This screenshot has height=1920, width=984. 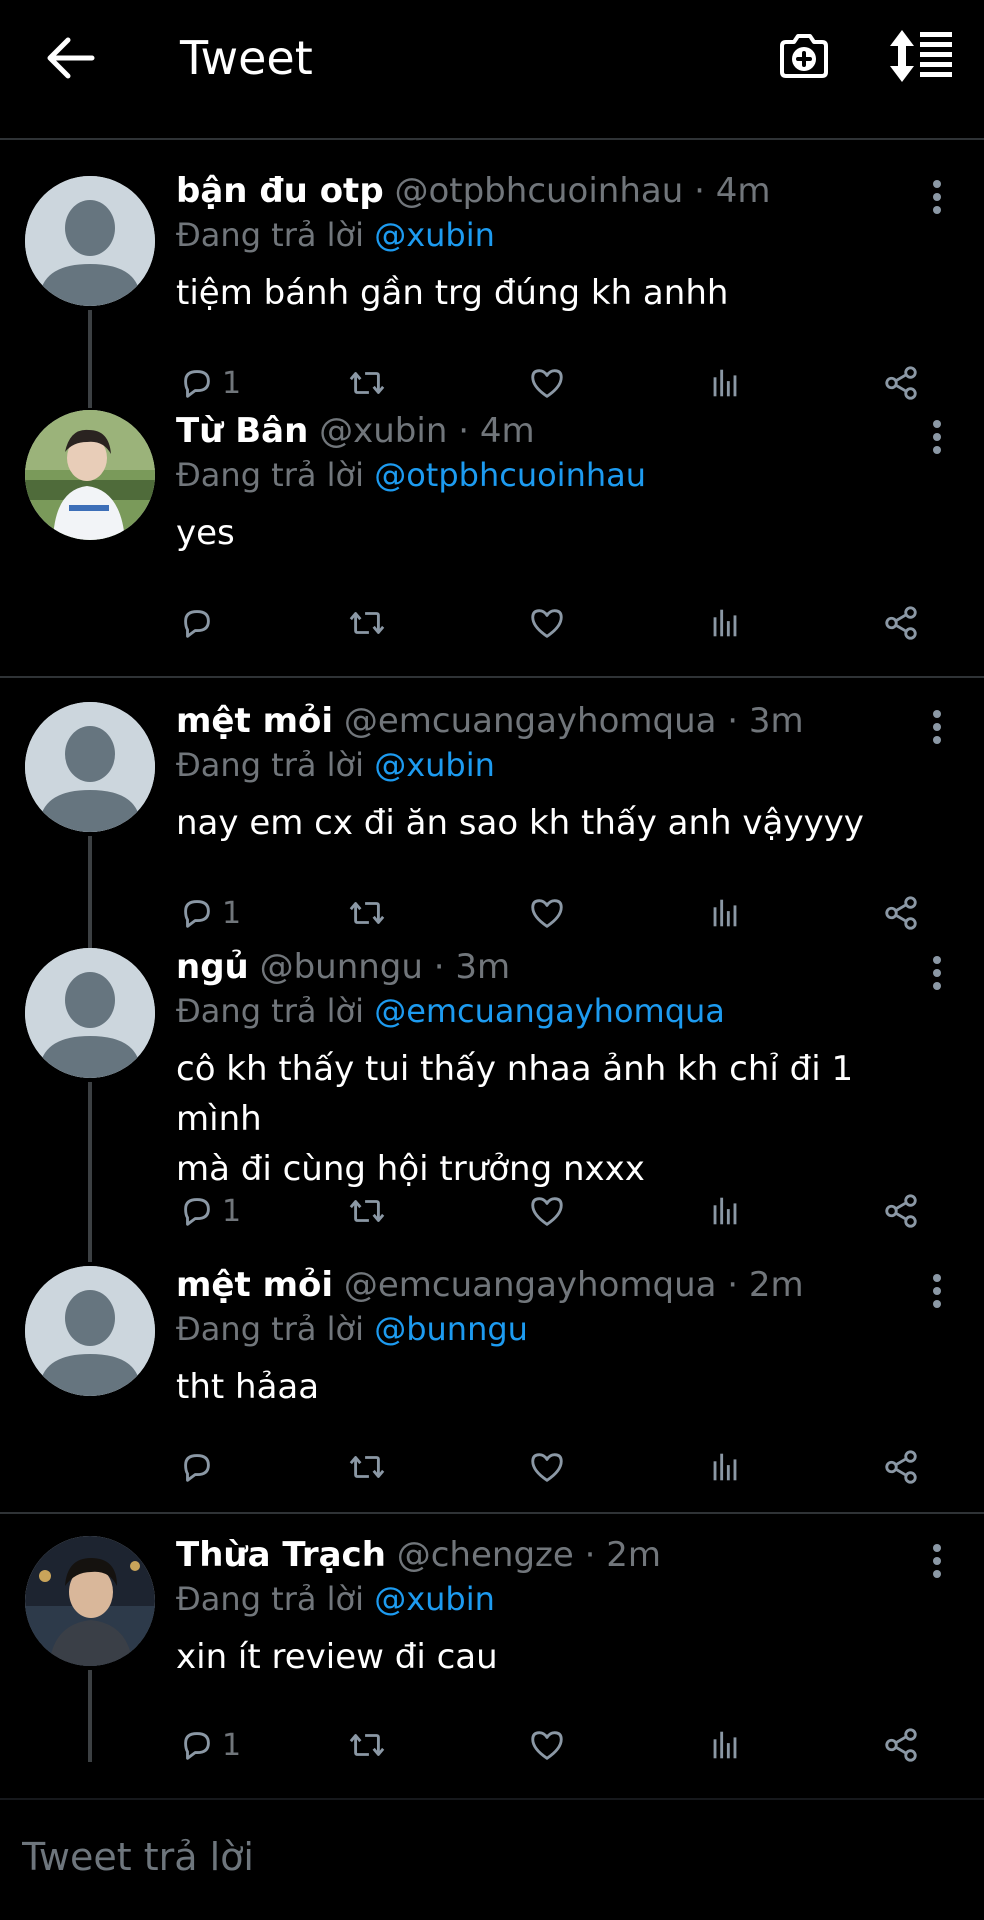 What do you see at coordinates (776, 721) in the screenshot?
I see `timestamp: 3m` at bounding box center [776, 721].